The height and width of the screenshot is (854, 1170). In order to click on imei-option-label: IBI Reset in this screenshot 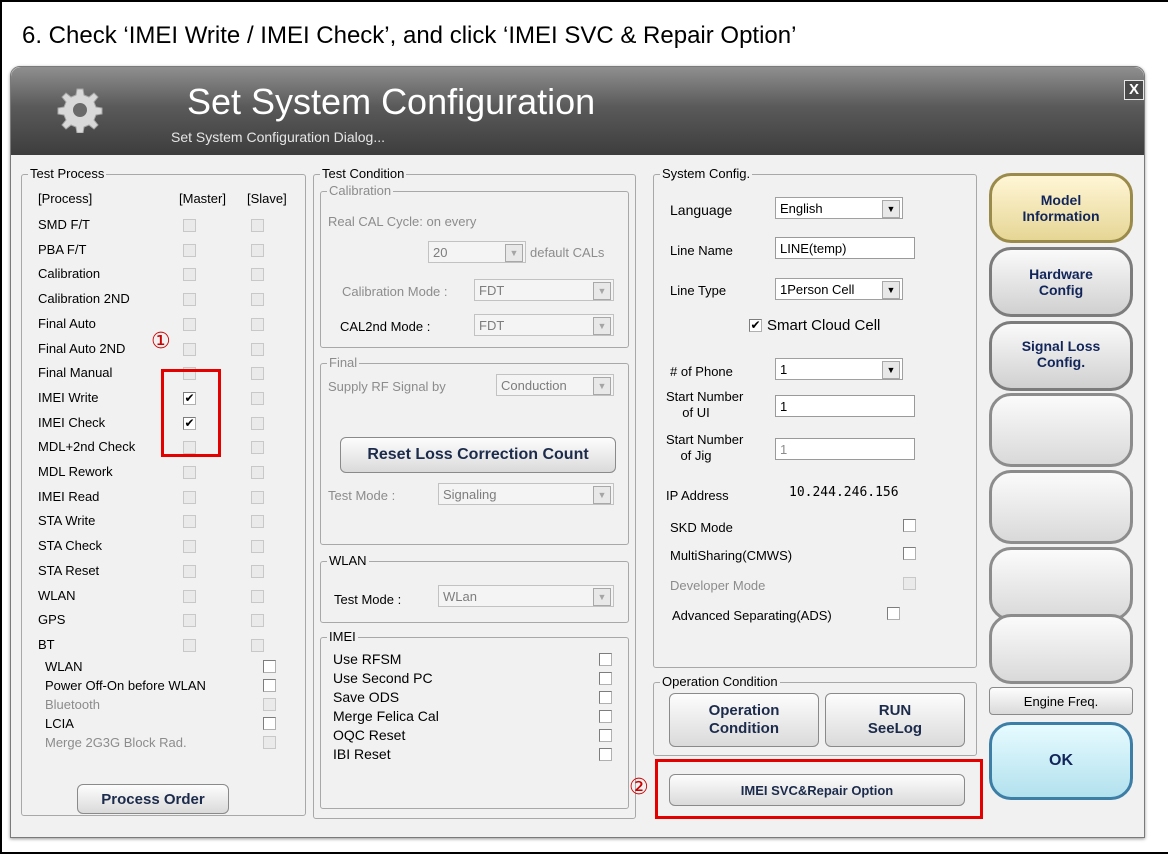, I will do `click(362, 754)`.